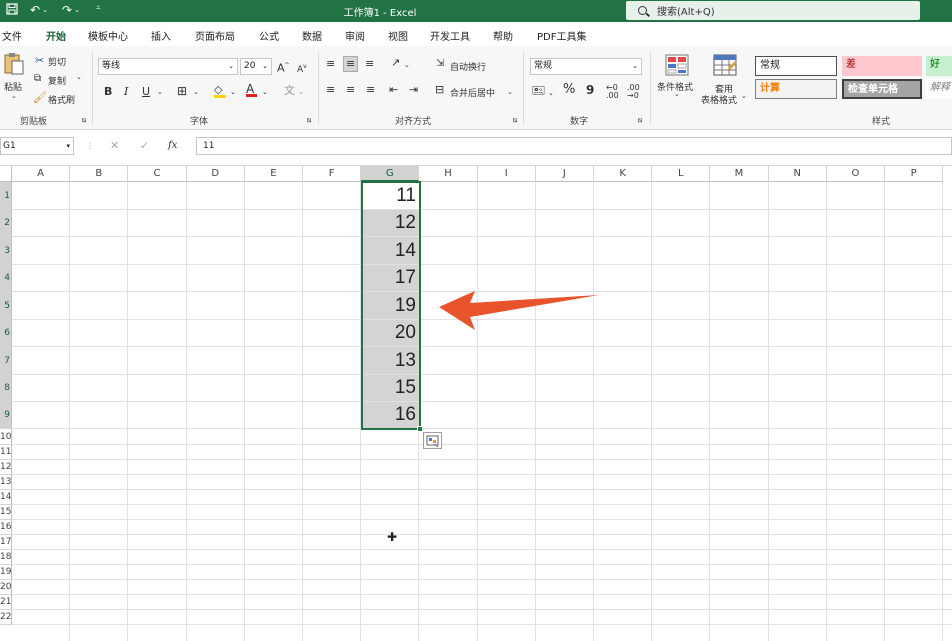 This screenshot has width=952, height=641. I want to click on align-middle-icon: ≡, so click(351, 64).